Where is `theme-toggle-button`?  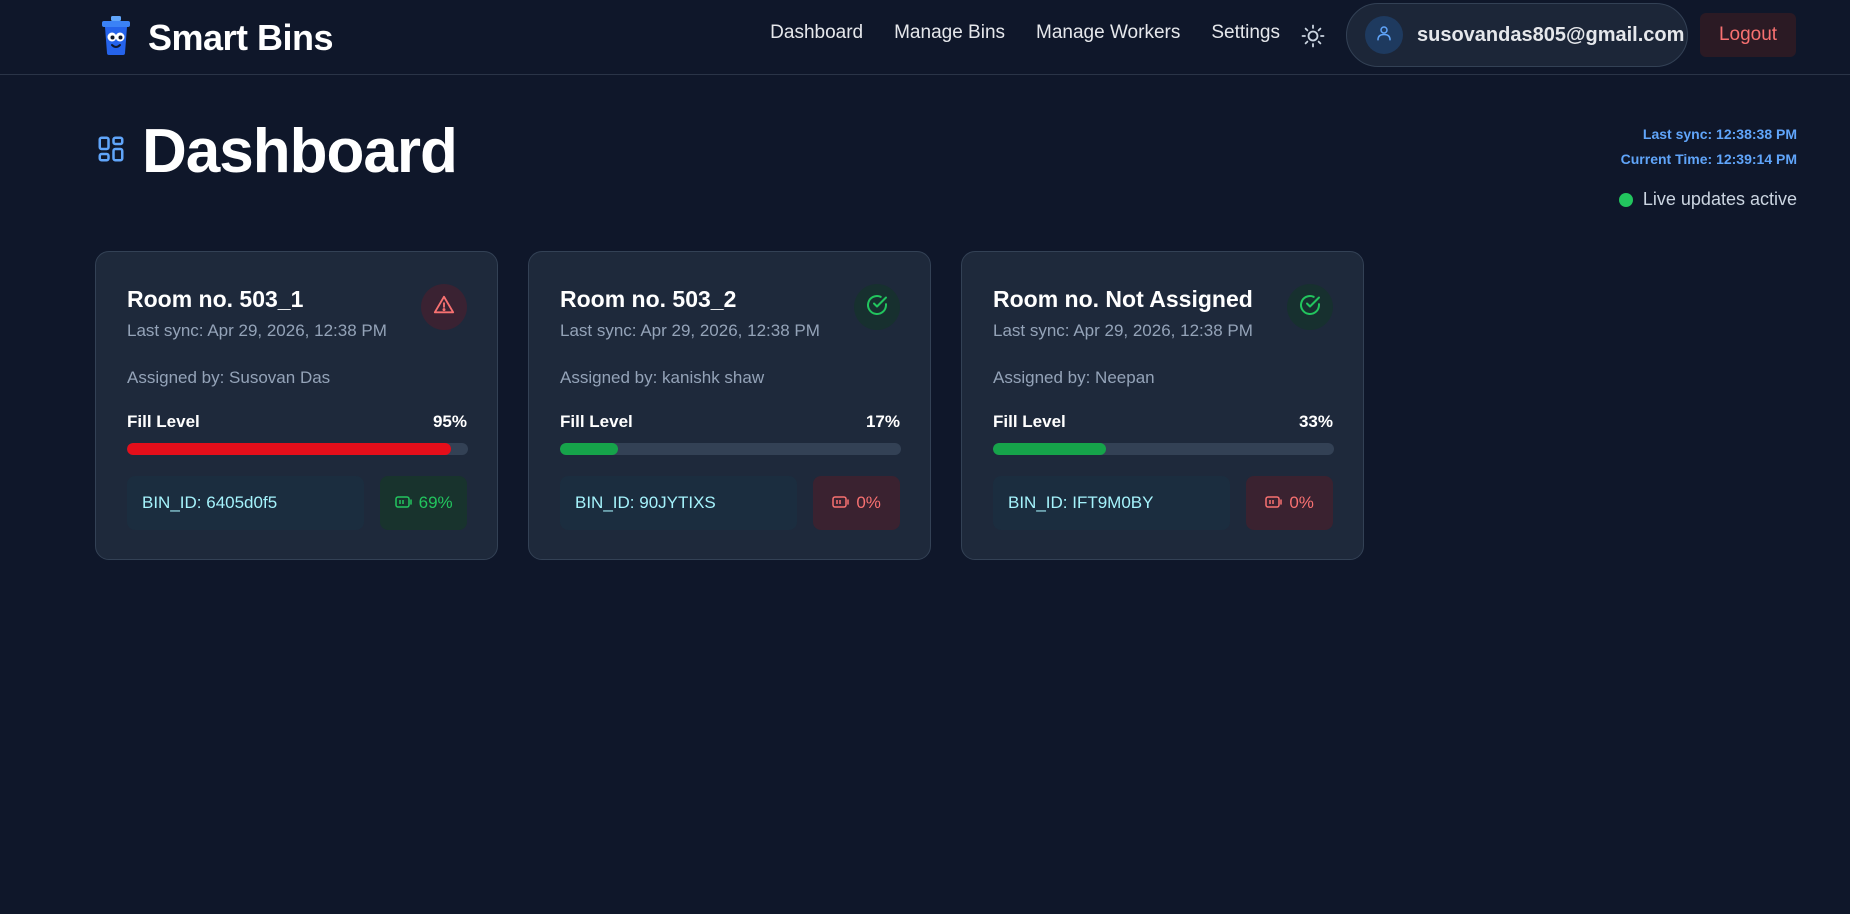 theme-toggle-button is located at coordinates (1313, 38).